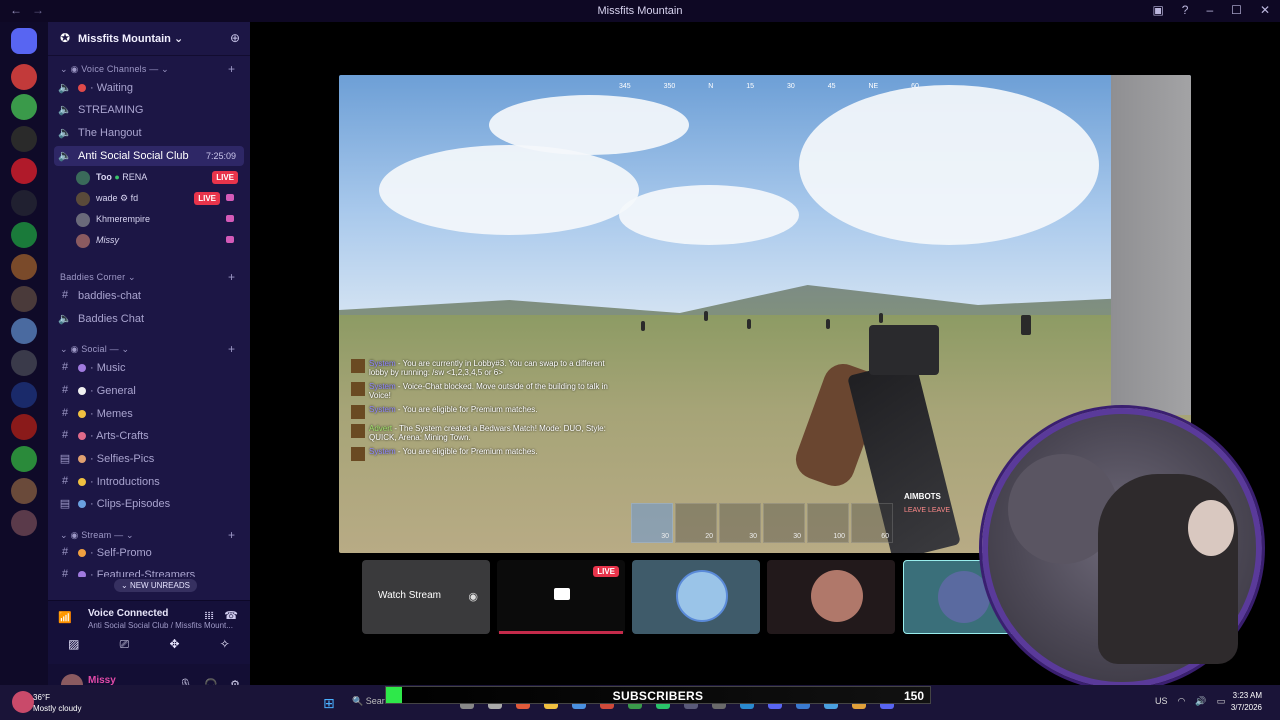 This screenshot has width=1280, height=720. Describe the element at coordinates (1221, 701) in the screenshot. I see `battery-icon: ▭` at that location.